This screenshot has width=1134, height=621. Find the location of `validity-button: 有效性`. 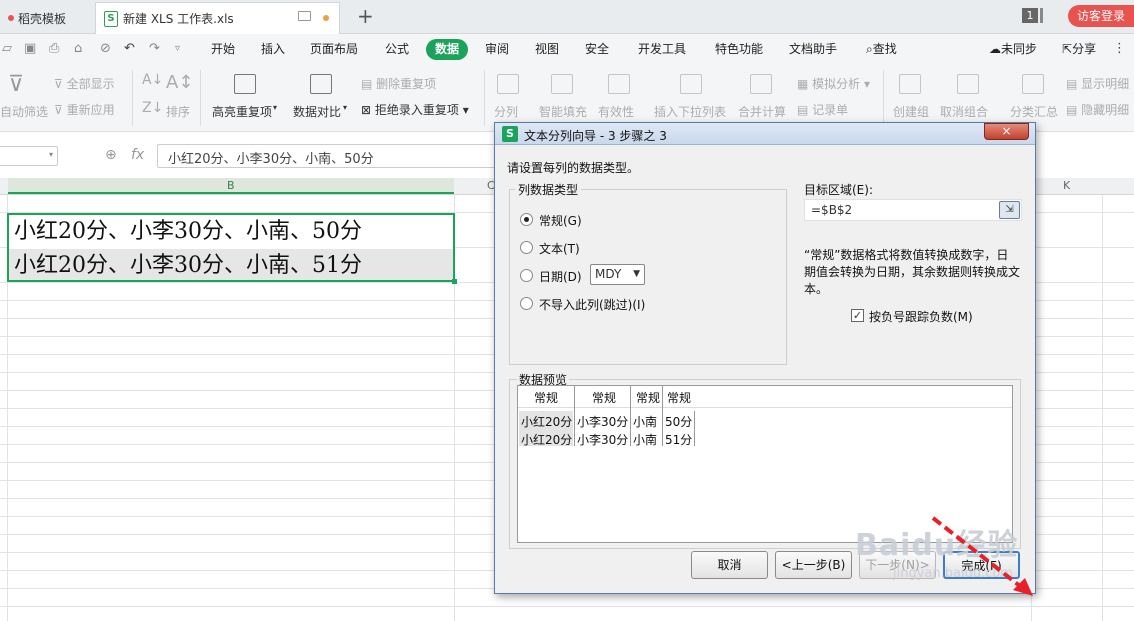

validity-button: 有效性 is located at coordinates (616, 111).